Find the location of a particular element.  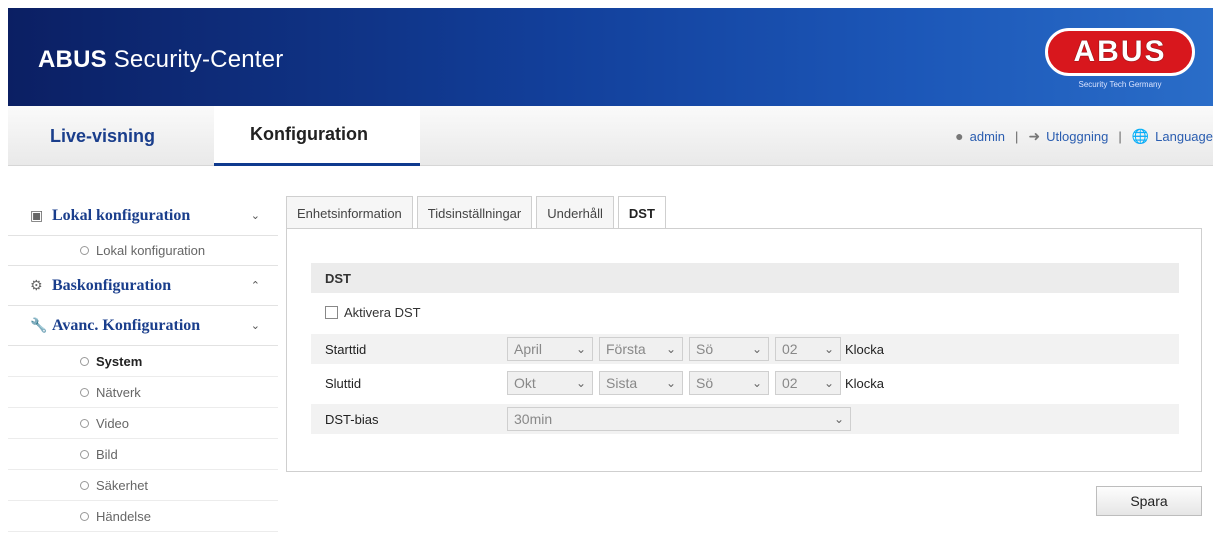

sidebar-section-label: Lokal konfiguration is located at coordinates (121, 215).